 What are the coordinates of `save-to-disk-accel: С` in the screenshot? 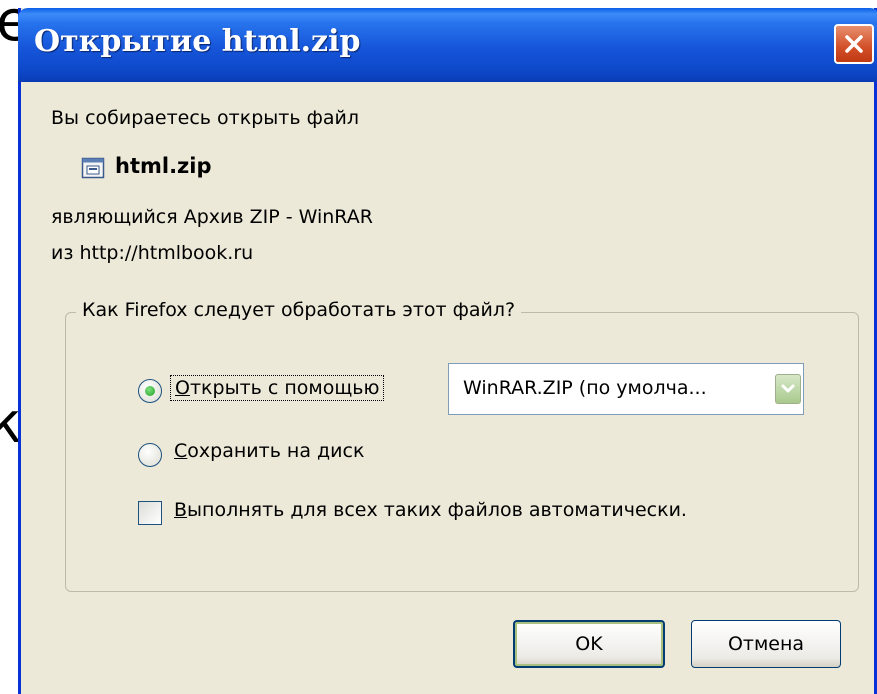 It's located at (181, 451).